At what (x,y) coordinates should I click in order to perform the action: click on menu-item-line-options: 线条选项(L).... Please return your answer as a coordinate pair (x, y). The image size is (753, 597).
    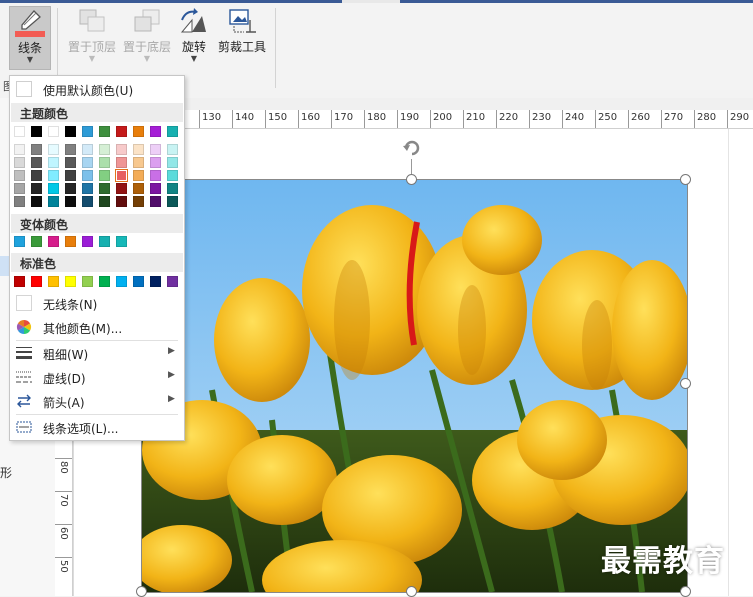
    Looking at the image, I should click on (97, 427).